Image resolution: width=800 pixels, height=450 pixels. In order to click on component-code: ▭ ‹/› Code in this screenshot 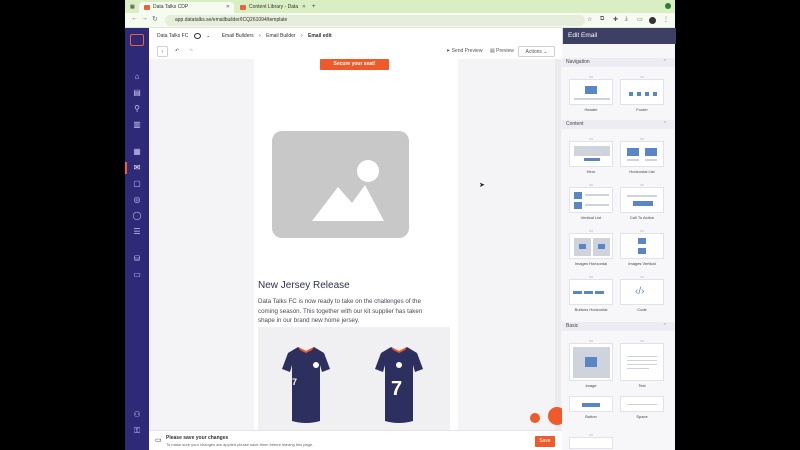, I will do `click(642, 293)`.